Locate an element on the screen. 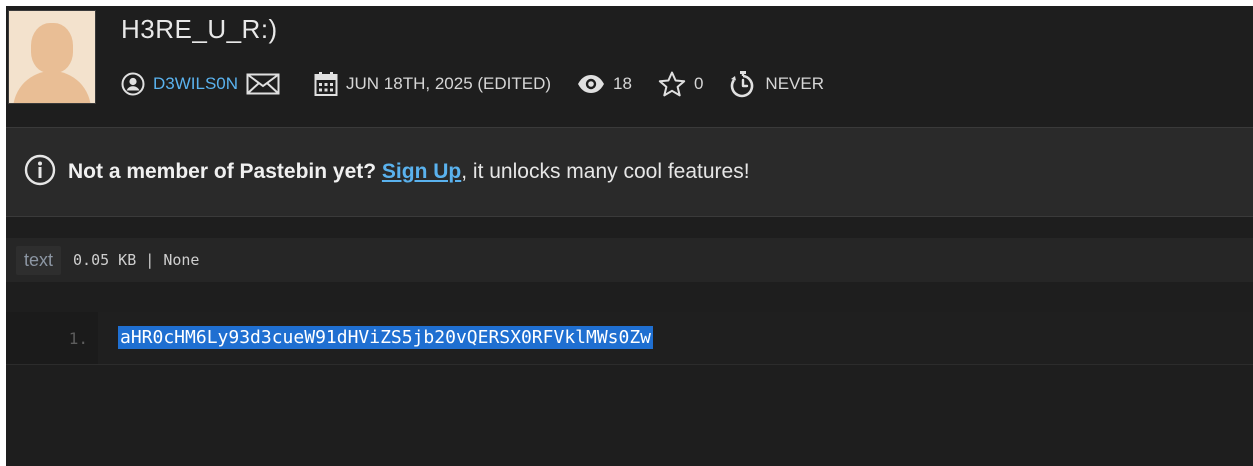 The height and width of the screenshot is (466, 1253). expiry-meta: NEVER is located at coordinates (776, 84).